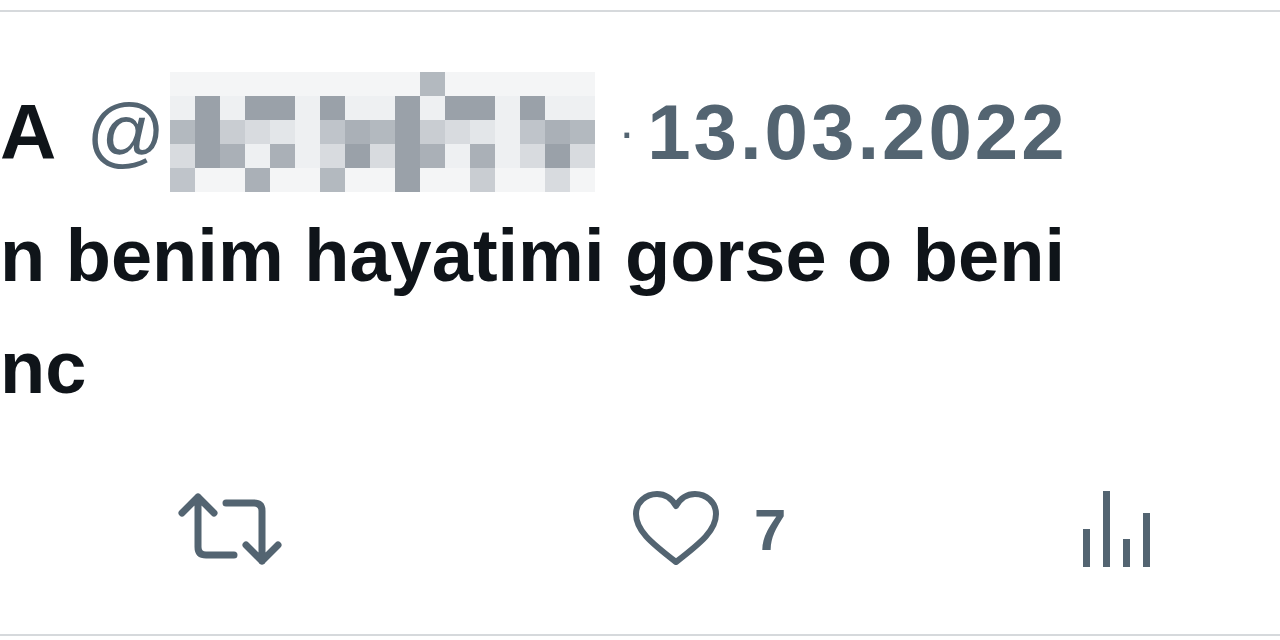  What do you see at coordinates (770, 529) in the screenshot?
I see `like-count: 7` at bounding box center [770, 529].